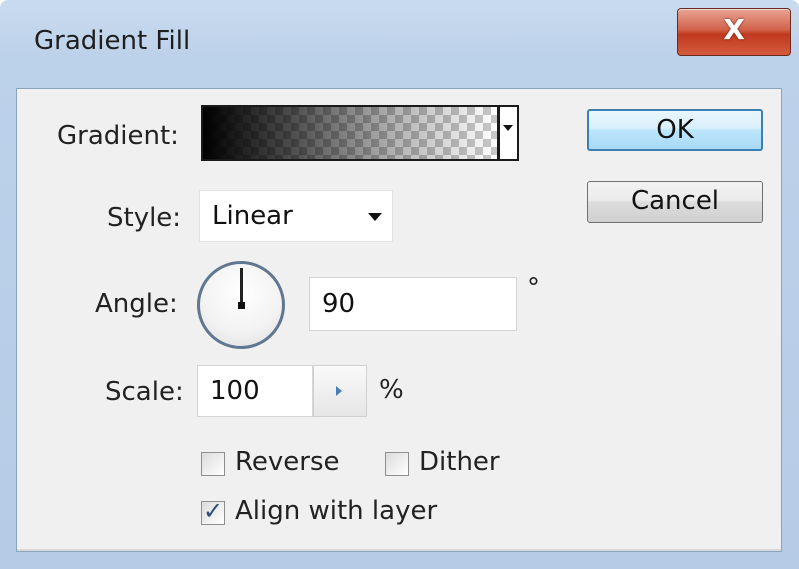 Image resolution: width=799 pixels, height=569 pixels. Describe the element at coordinates (287, 462) in the screenshot. I see `reverse-label: Reverse` at that location.